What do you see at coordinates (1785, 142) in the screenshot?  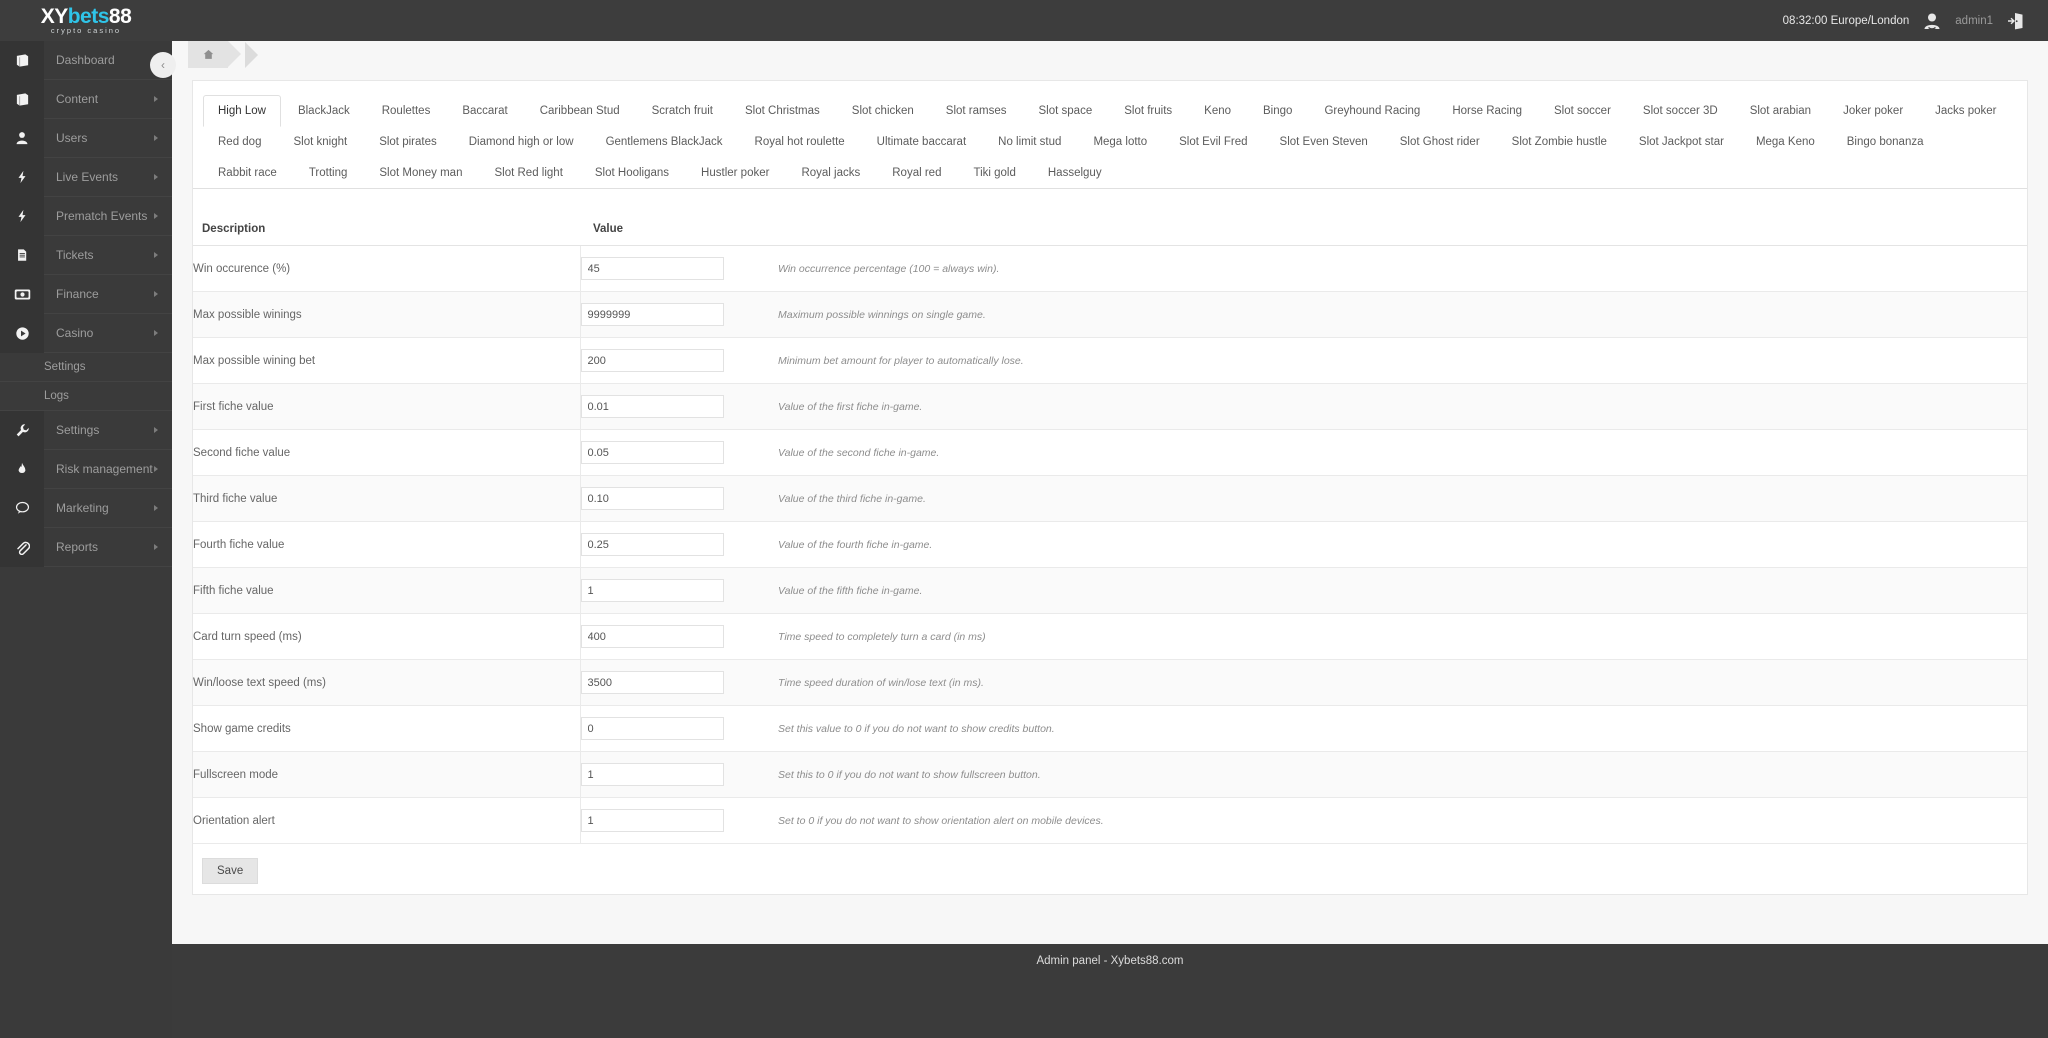 I see `tab-mega-keno: Mega Keno` at bounding box center [1785, 142].